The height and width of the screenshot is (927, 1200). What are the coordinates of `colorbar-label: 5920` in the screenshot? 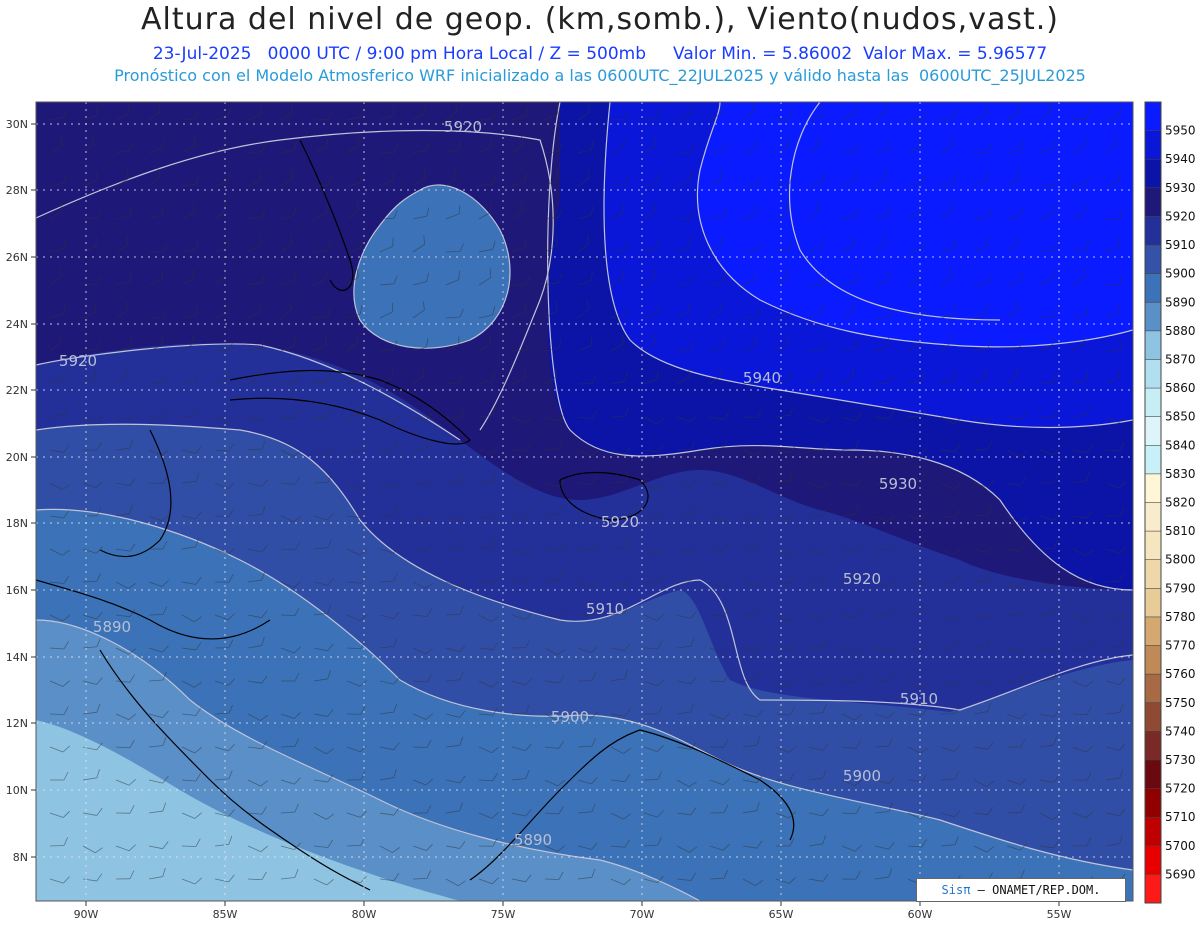 It's located at (1180, 216).